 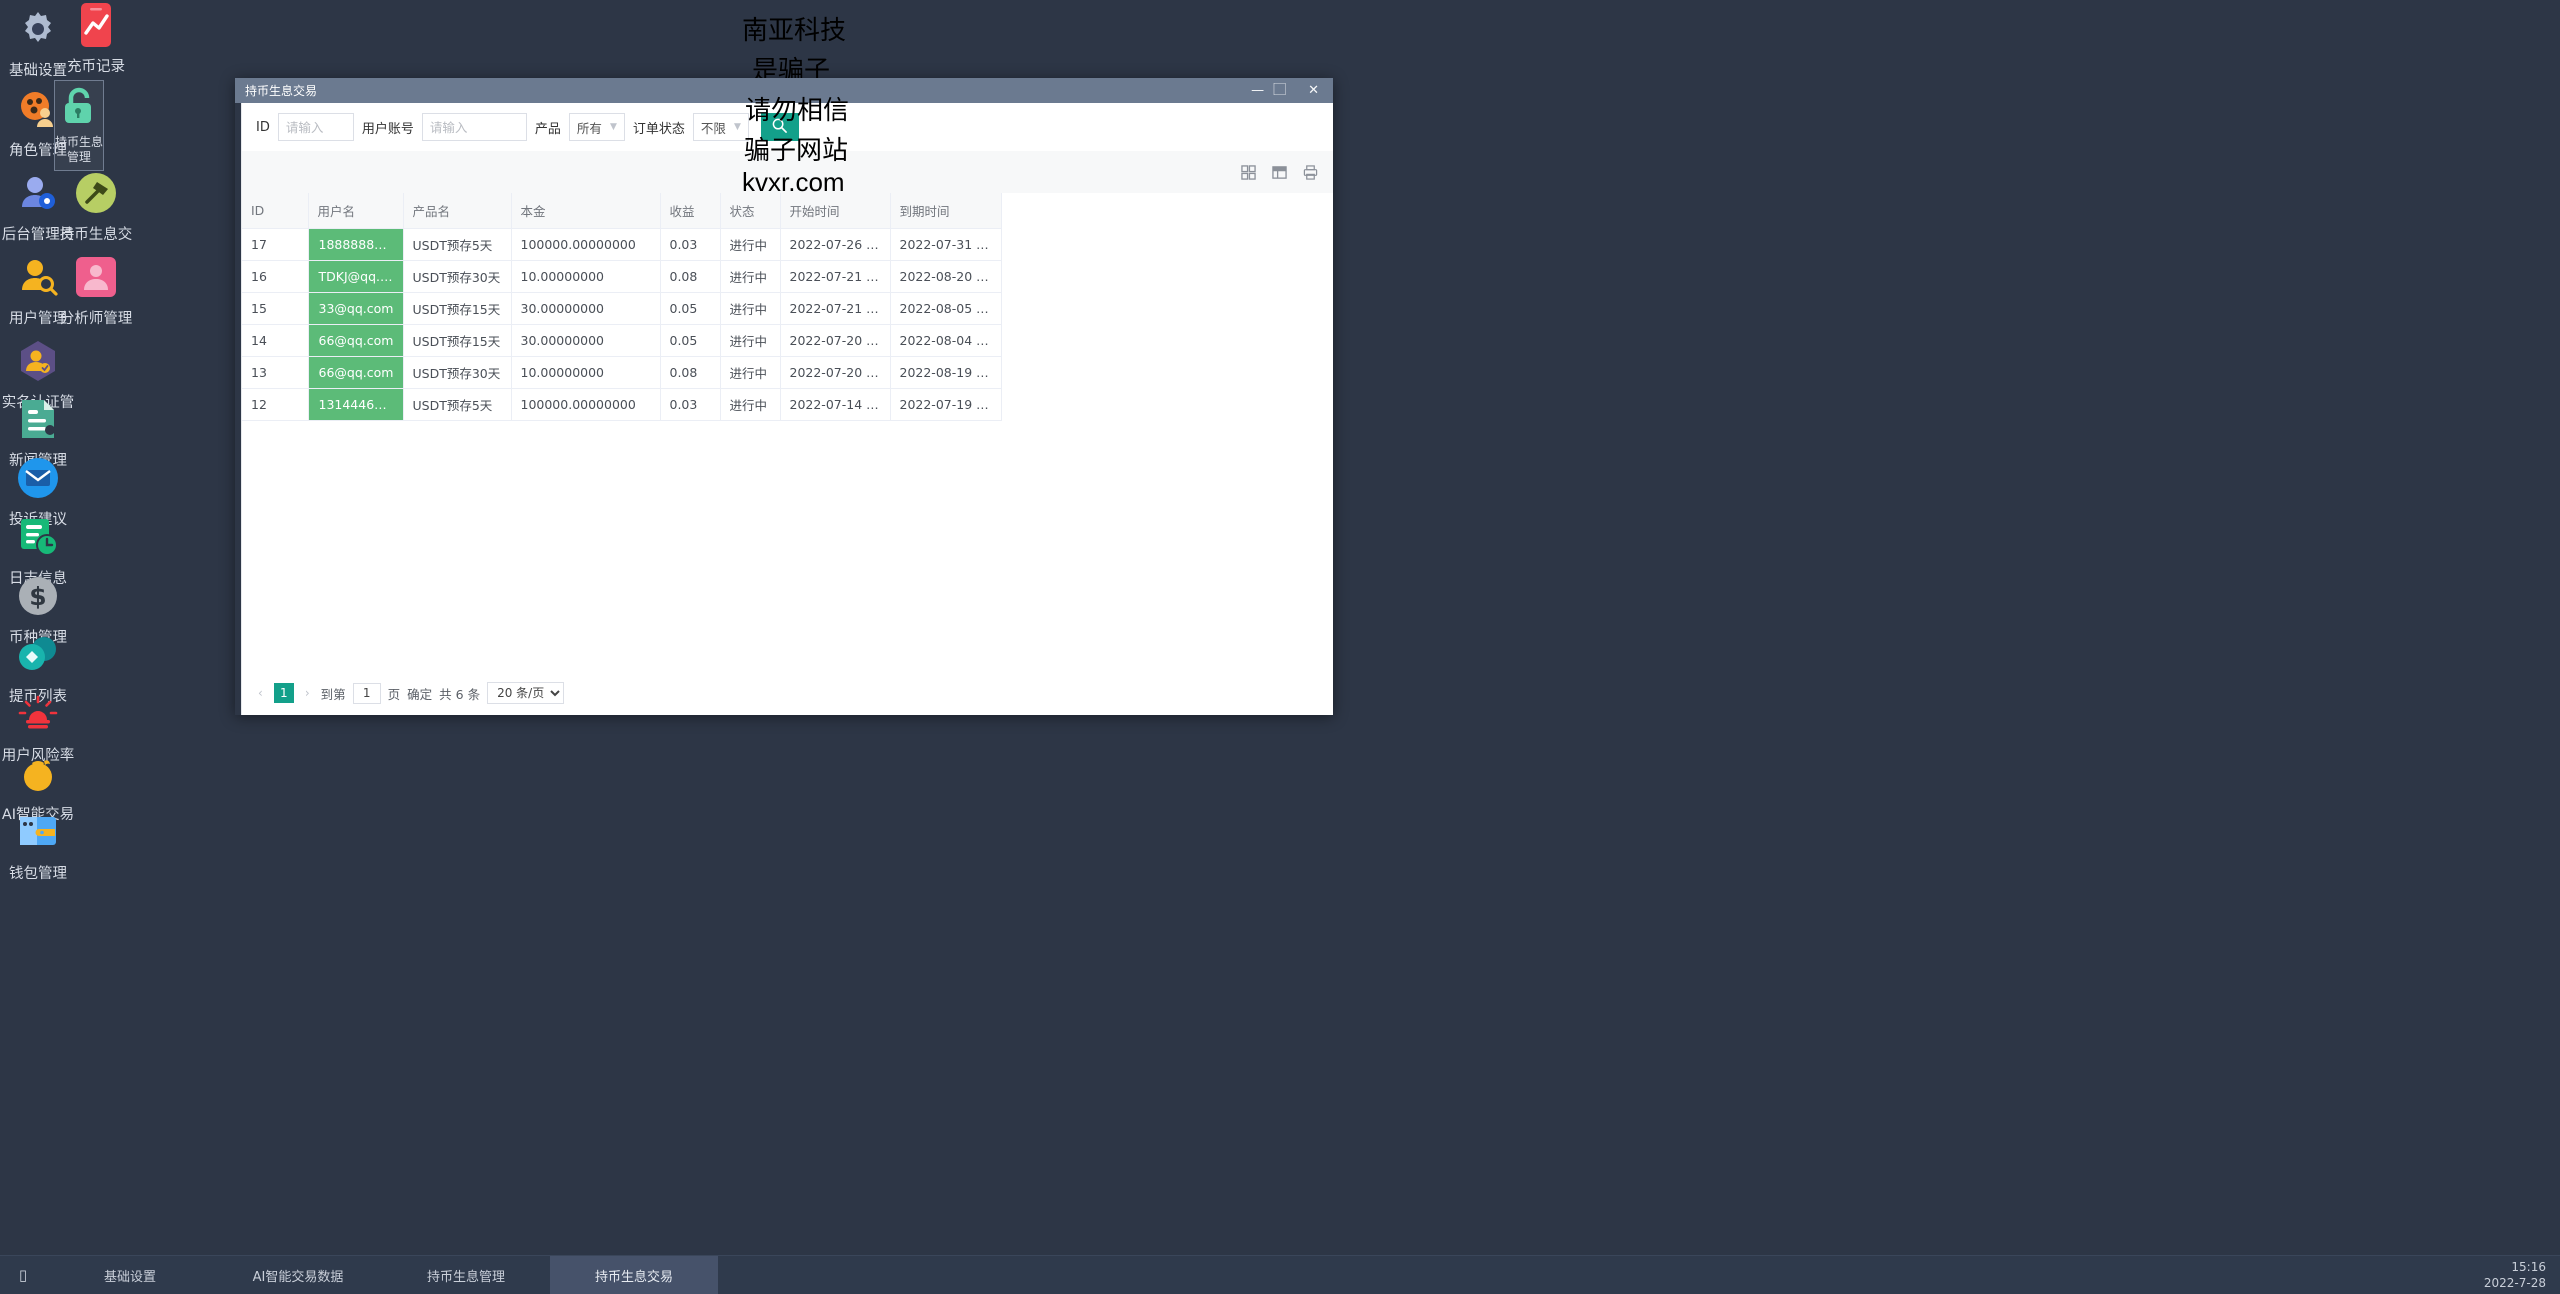 I want to click on desktop-icon-分析师管理: 分析师管理, so click(x=96, y=290).